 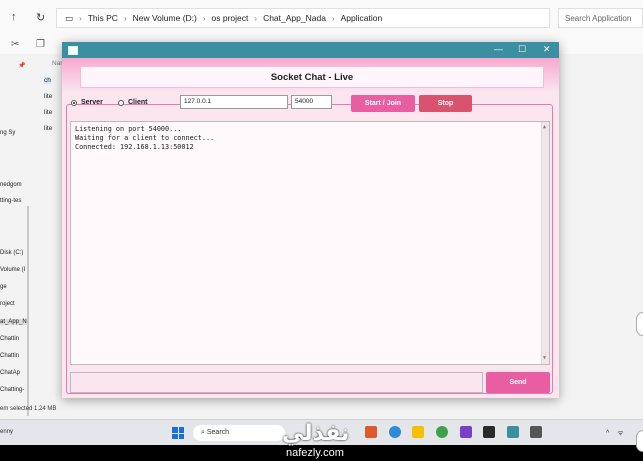 I want to click on server-radio: Server, so click(x=87, y=102).